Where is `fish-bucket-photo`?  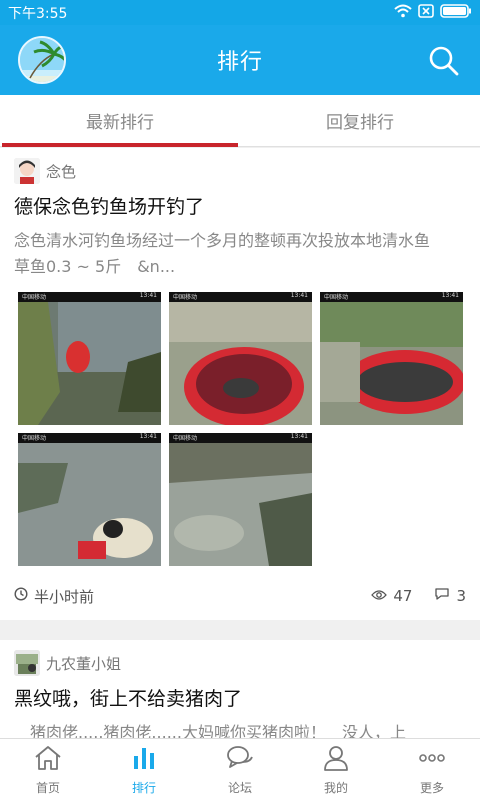
fish-bucket-photo is located at coordinates (391, 363).